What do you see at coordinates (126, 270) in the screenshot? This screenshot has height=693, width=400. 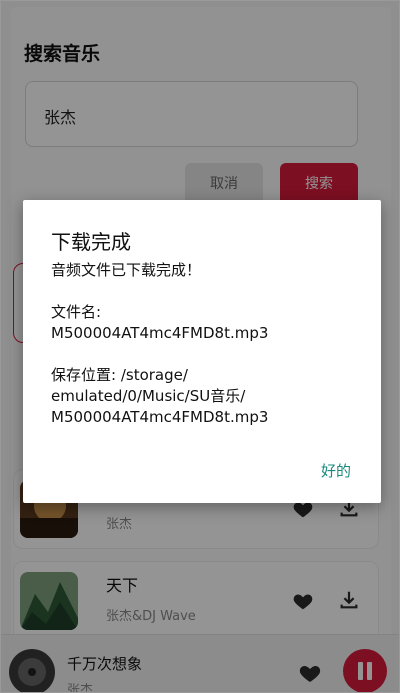 I see `dialog-line: 音频文件已下载完成！` at bounding box center [126, 270].